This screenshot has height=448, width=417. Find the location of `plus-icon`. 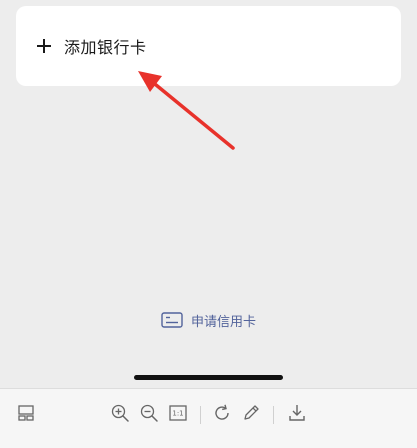

plus-icon is located at coordinates (44, 46).